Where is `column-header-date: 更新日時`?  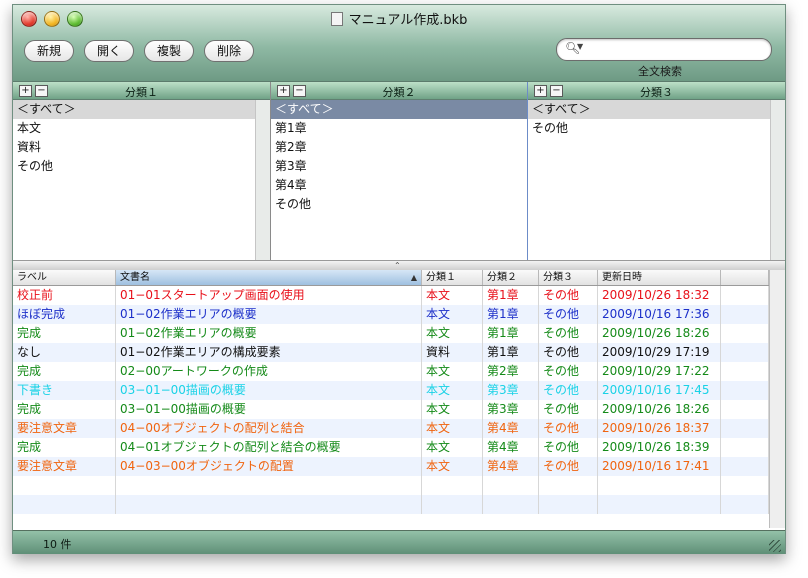
column-header-date: 更新日時 is located at coordinates (659, 277).